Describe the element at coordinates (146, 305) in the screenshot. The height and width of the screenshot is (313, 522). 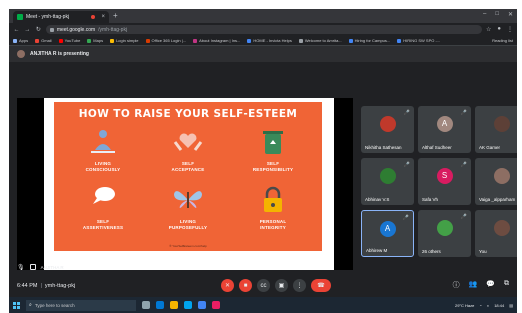
I see `task-view-icon` at that location.